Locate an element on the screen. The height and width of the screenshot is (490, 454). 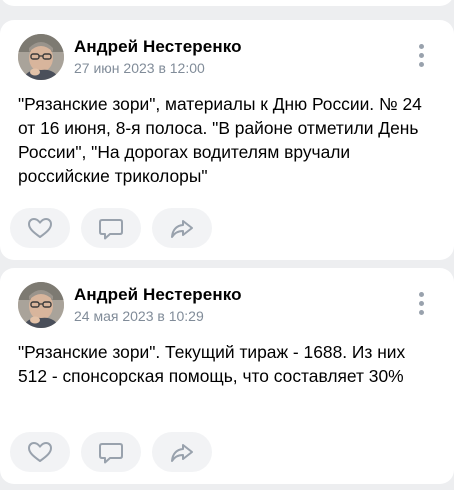
post-header: Андрей Нестеренко 24 мая 2023 в 10:29 is located at coordinates (230, 305).